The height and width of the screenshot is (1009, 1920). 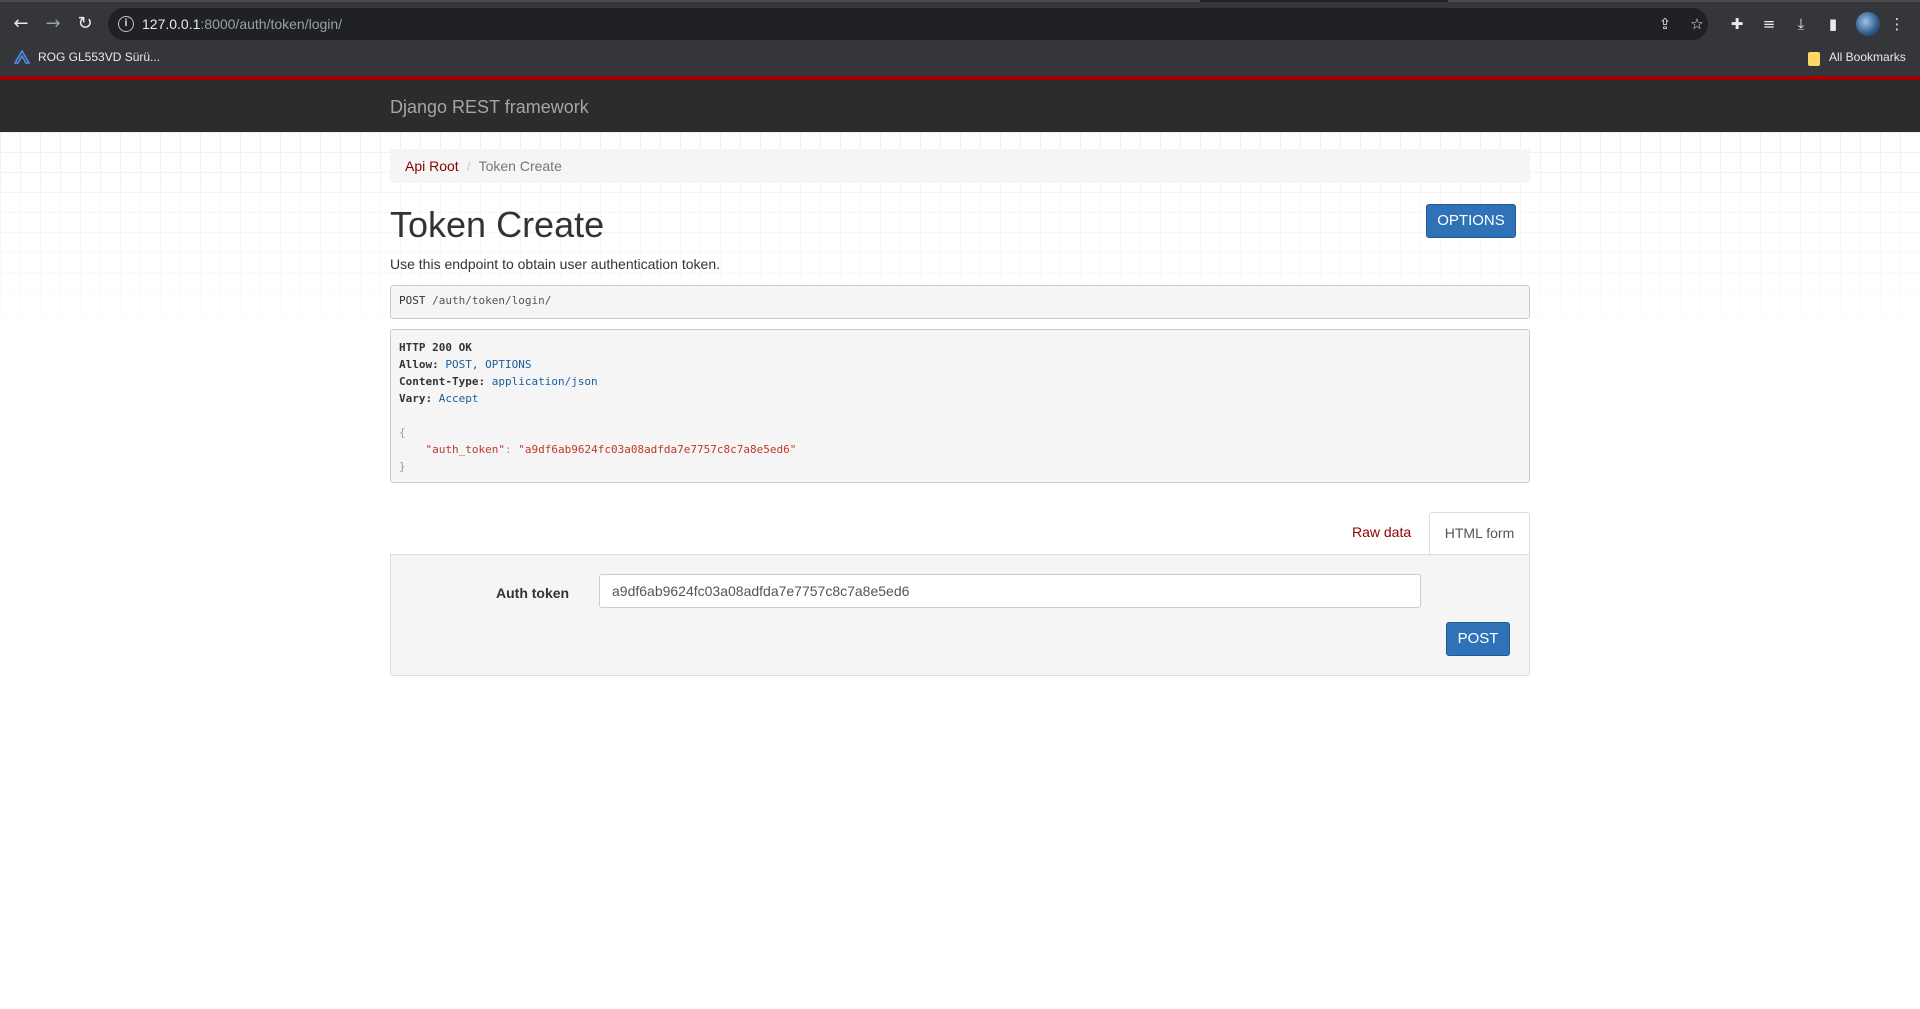 I want to click on profile-avatar, so click(x=1868, y=24).